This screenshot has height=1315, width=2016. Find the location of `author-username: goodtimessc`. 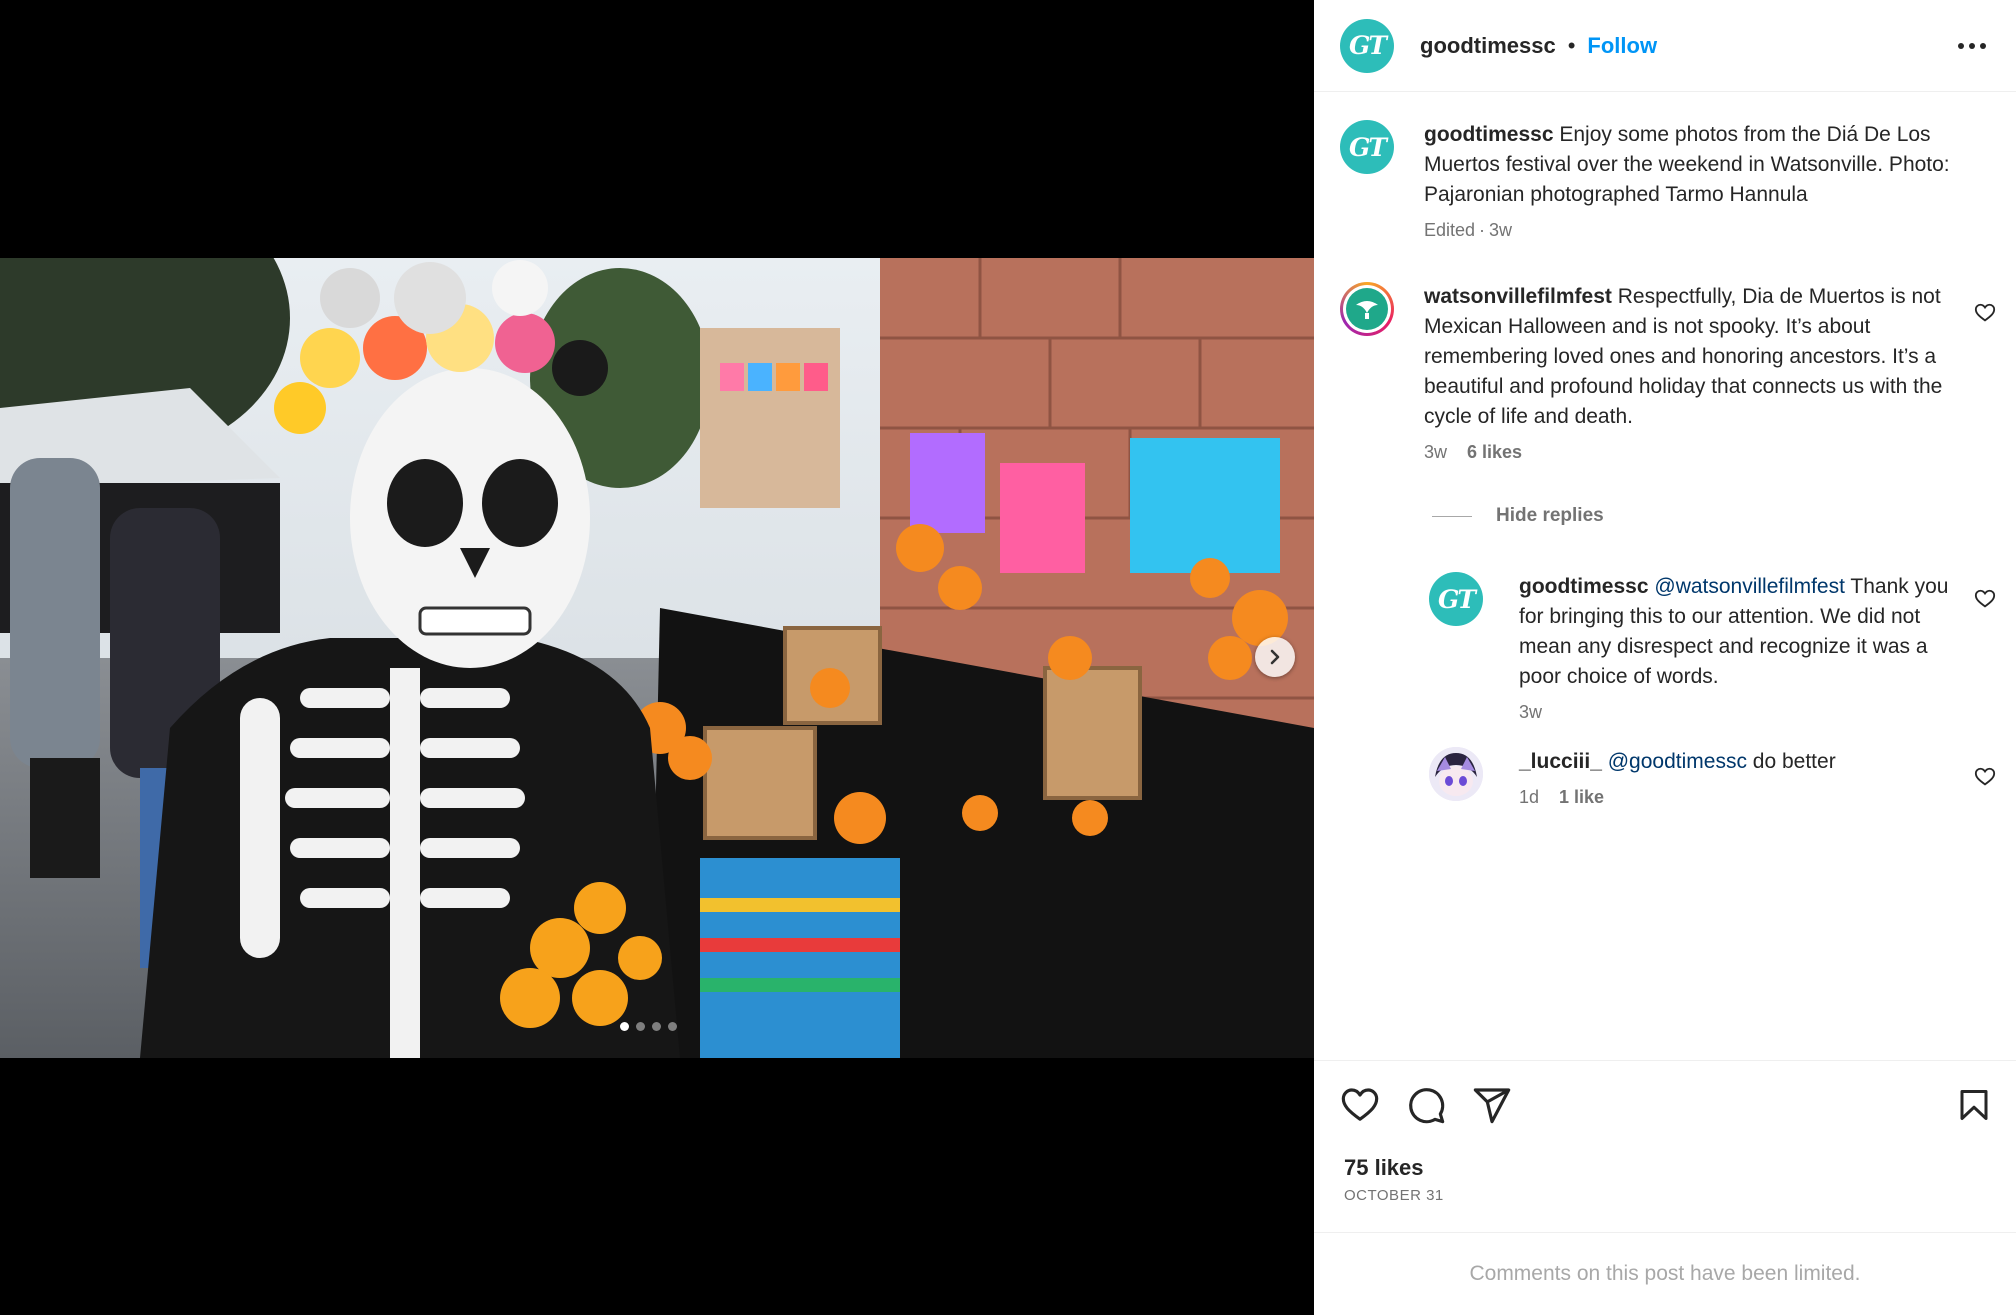

author-username: goodtimessc is located at coordinates (1488, 46).